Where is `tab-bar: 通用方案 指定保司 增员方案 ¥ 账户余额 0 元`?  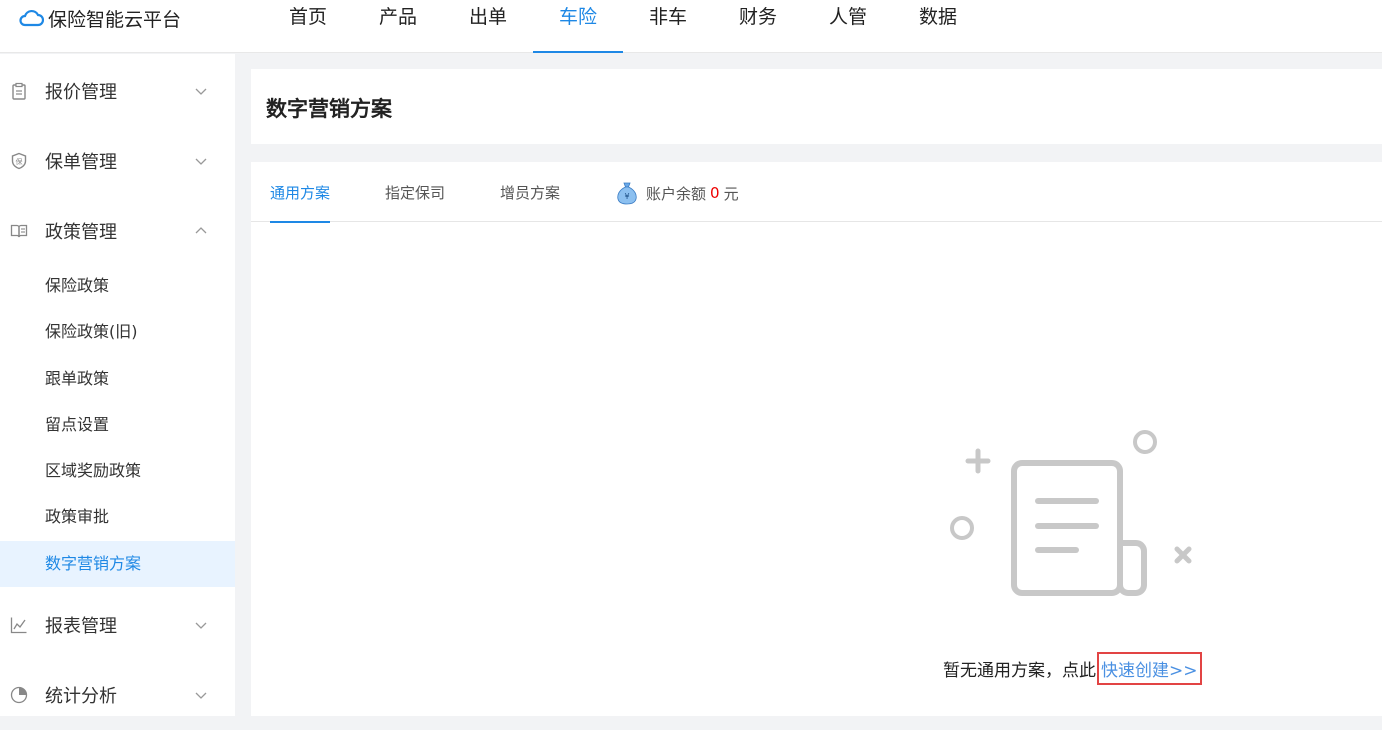
tab-bar: 通用方案 指定保司 增员方案 ¥ 账户余额 0 元 is located at coordinates (816, 192).